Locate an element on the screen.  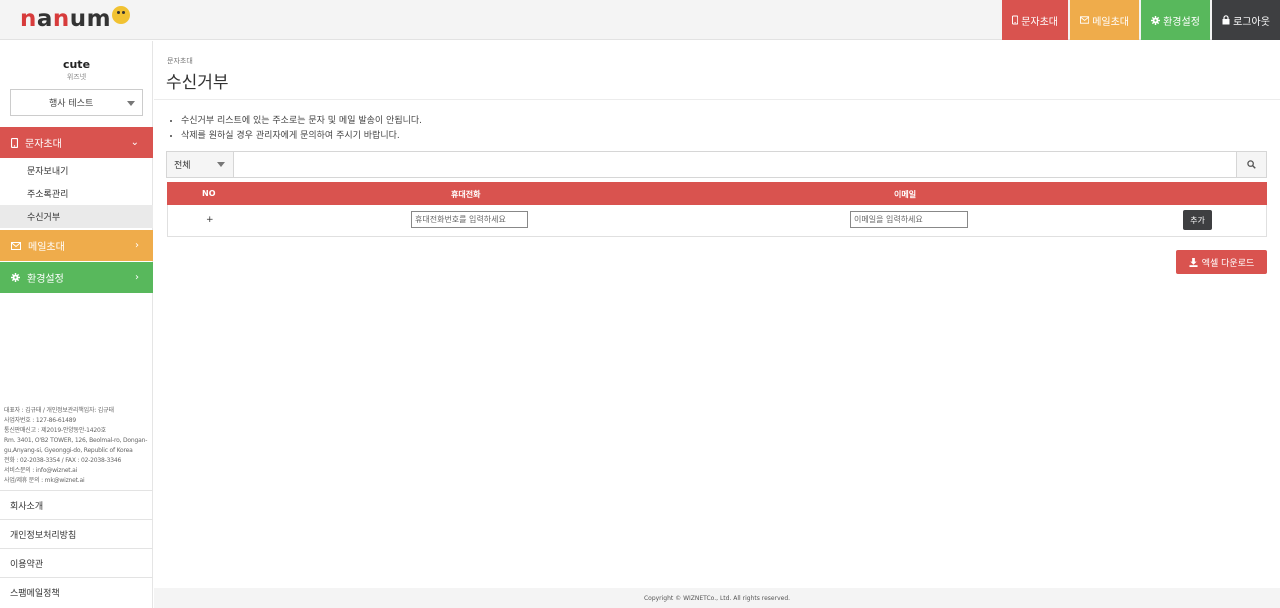
column-header-phone: 휴대전화 is located at coordinates (466, 194).